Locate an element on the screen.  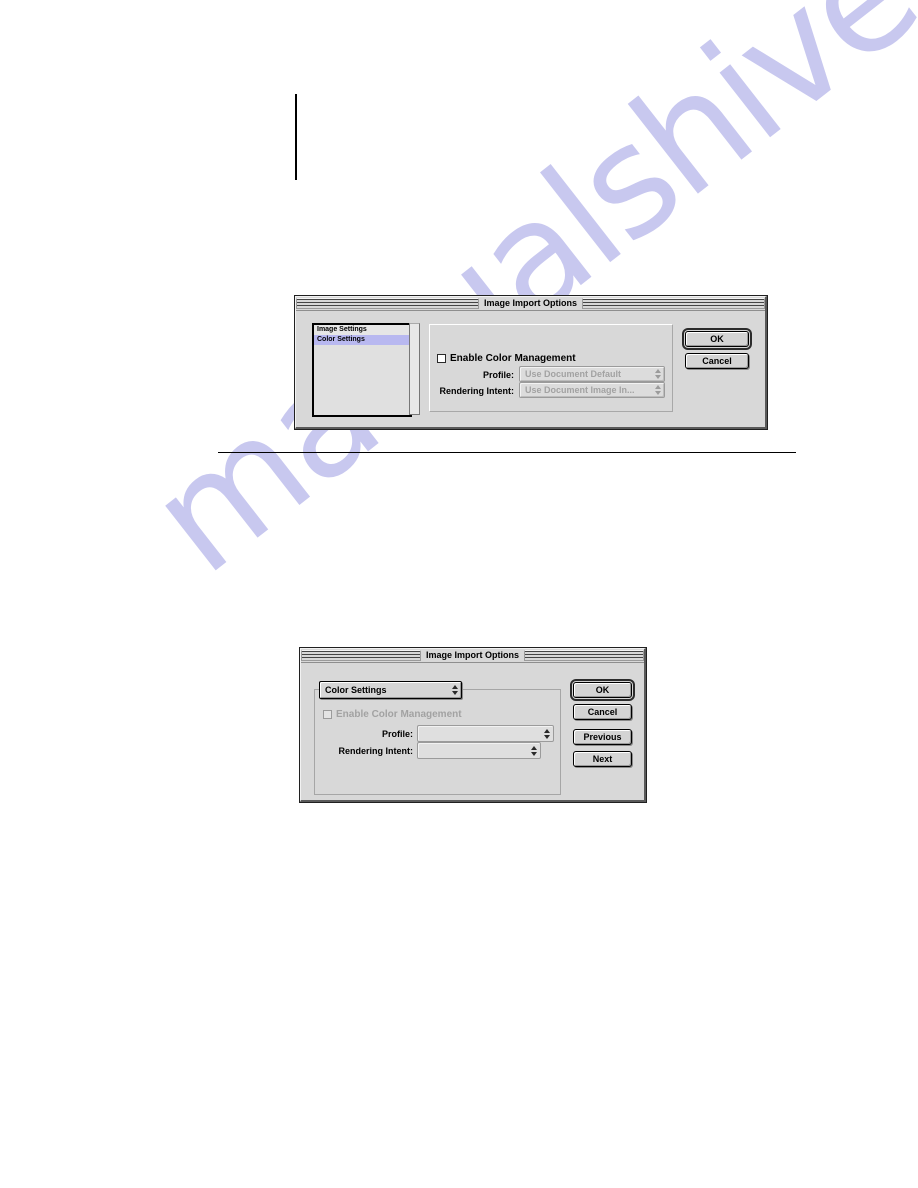
settings-section-dropdown-value: Color Settings is located at coordinates (356, 690).